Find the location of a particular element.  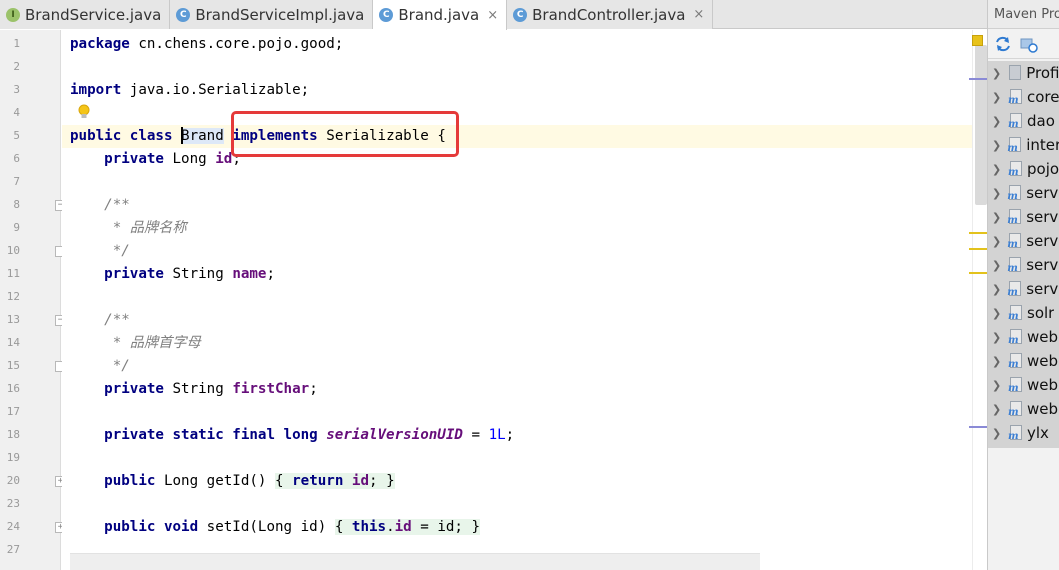

line-number: 8 is located at coordinates (16, 204).